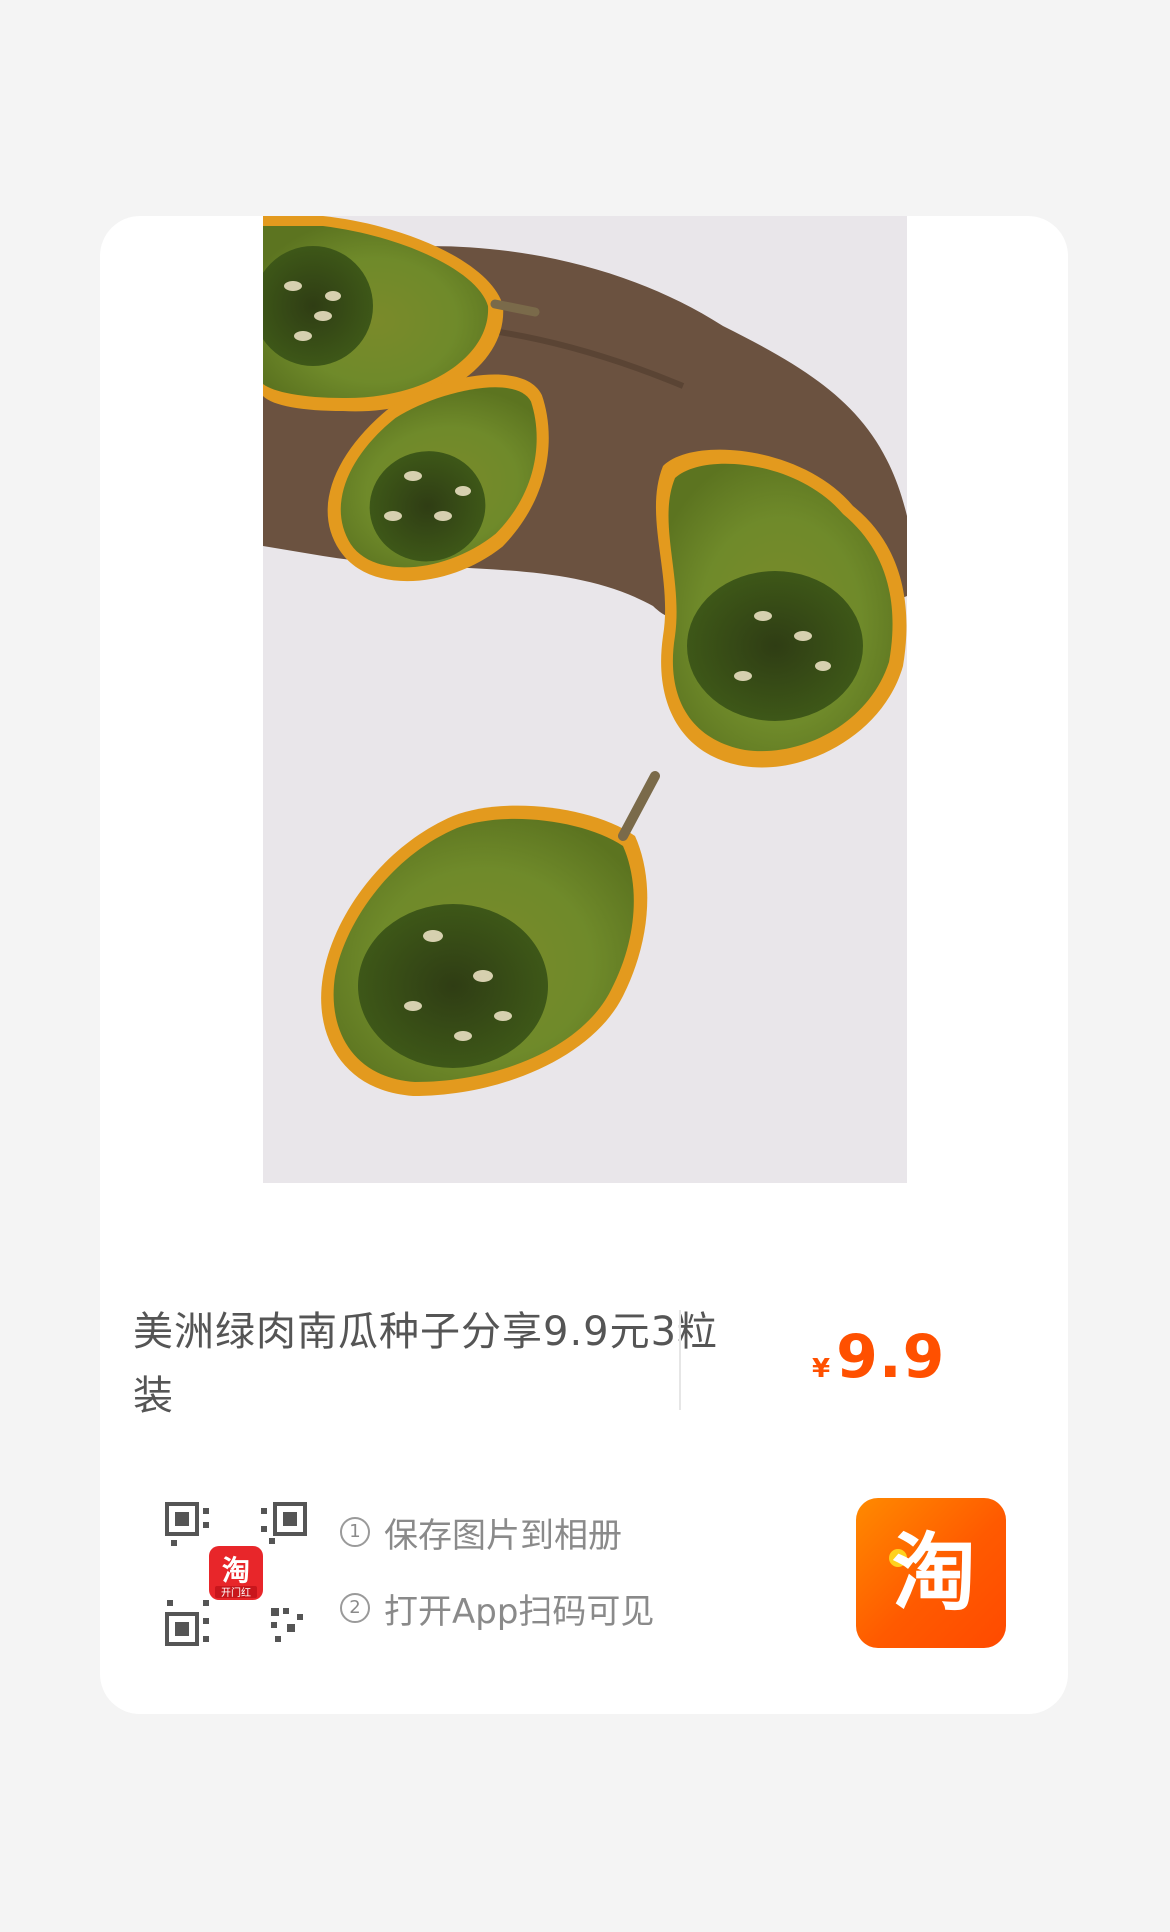  What do you see at coordinates (519, 1611) in the screenshot?
I see `step-text: 打开App扫码可见` at bounding box center [519, 1611].